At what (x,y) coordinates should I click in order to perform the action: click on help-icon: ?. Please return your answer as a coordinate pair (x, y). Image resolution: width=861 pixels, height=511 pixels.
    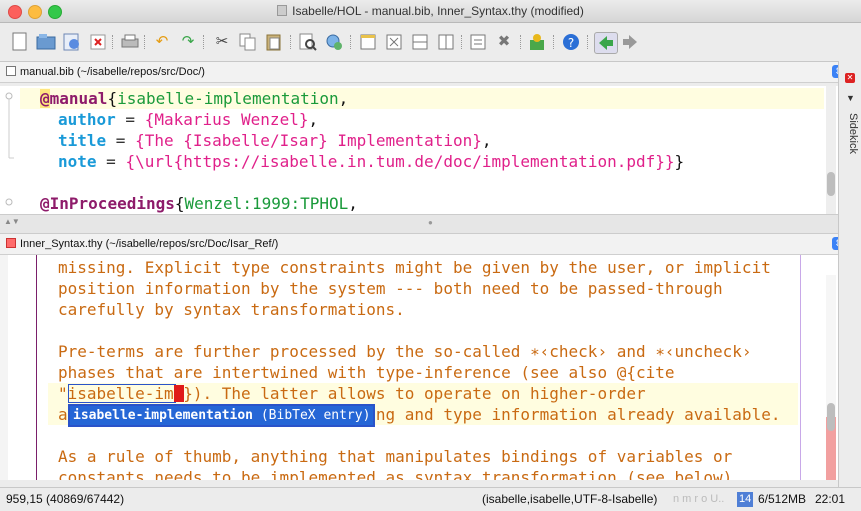
    Looking at the image, I should click on (571, 42).